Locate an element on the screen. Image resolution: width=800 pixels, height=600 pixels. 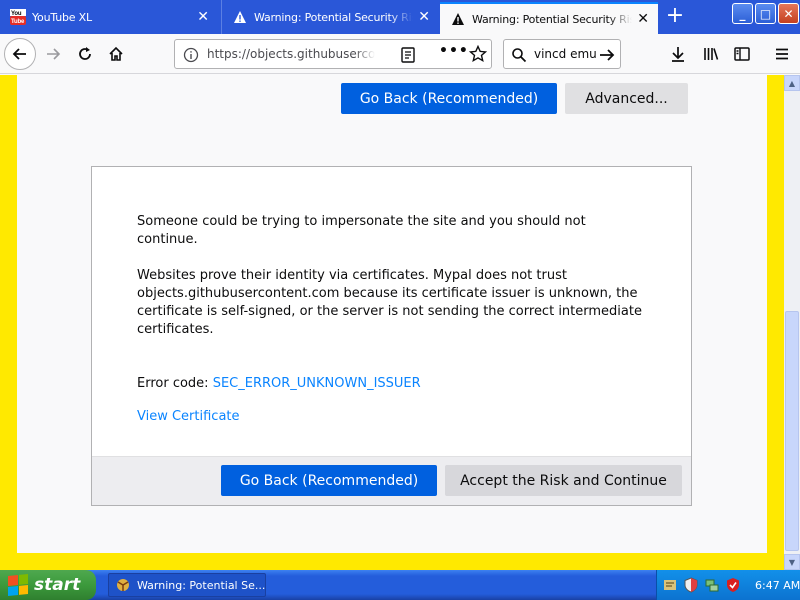
back-arrow-icon is located at coordinates (19, 54).